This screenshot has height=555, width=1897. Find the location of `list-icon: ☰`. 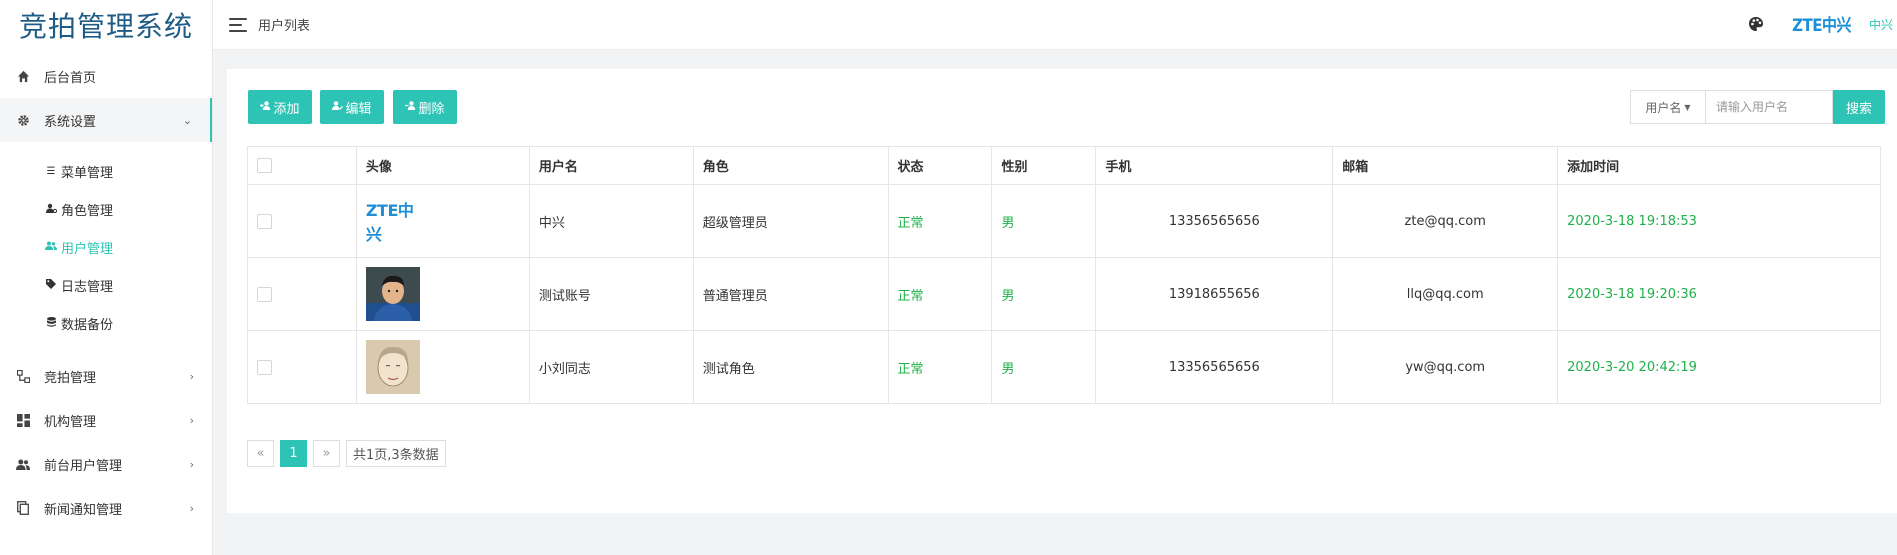

list-icon: ☰ is located at coordinates (51, 171).